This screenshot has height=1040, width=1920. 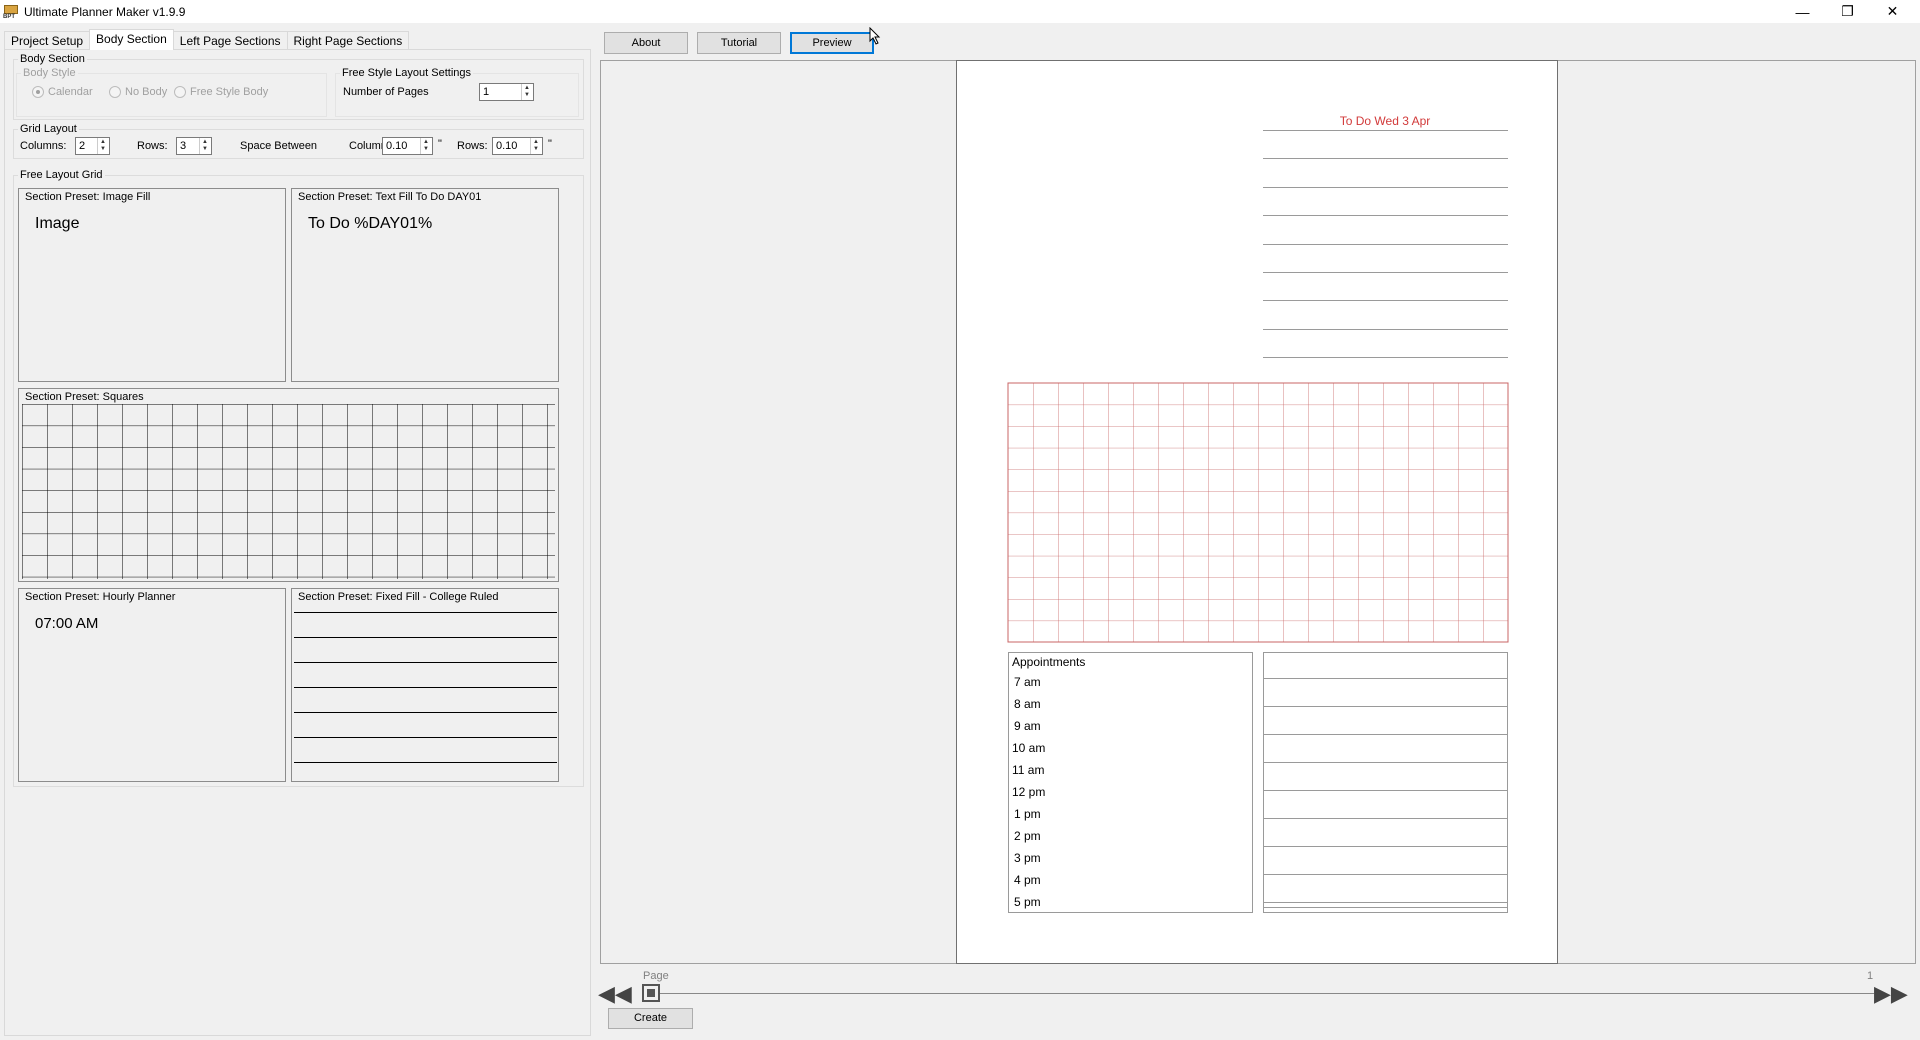 I want to click on radio-free-style-body, so click(x=180, y=92).